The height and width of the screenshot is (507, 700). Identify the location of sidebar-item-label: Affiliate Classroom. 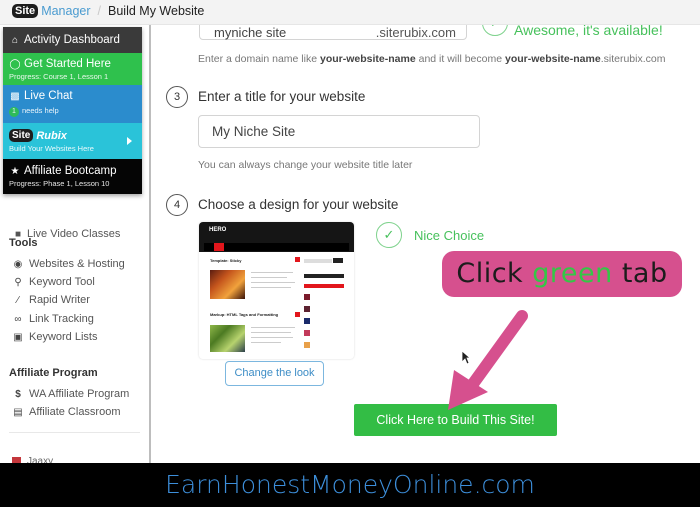
(75, 412).